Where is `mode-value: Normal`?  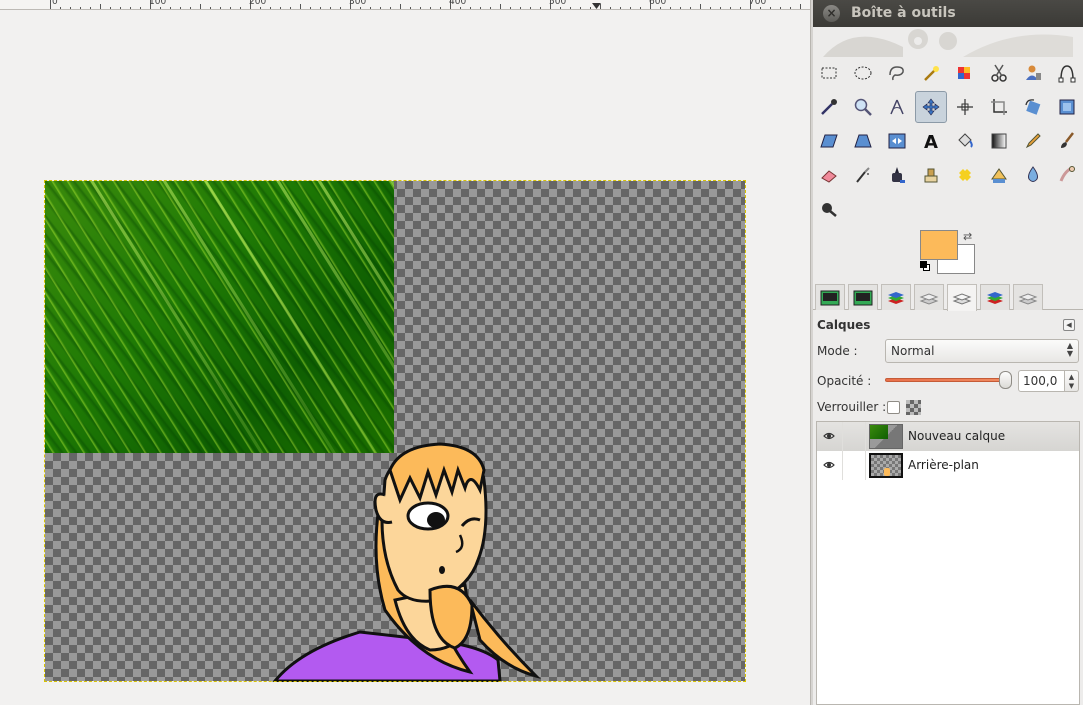
mode-value: Normal is located at coordinates (913, 351).